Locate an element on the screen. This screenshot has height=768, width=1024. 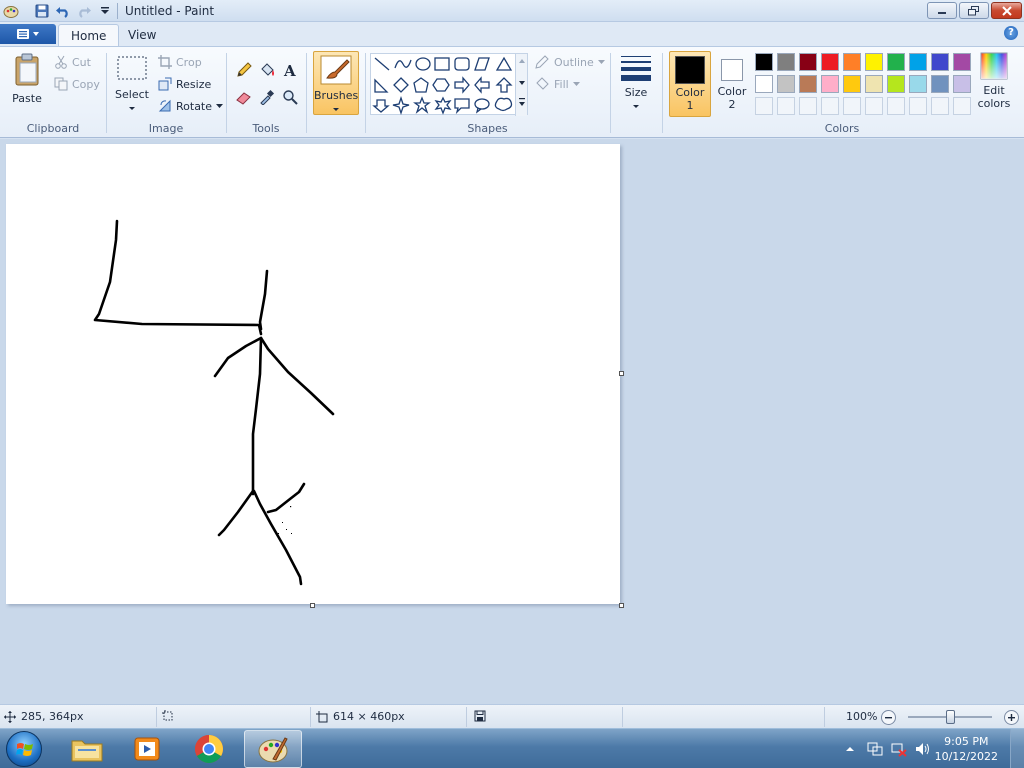
taskbar-explorer is located at coordinates (87, 749).